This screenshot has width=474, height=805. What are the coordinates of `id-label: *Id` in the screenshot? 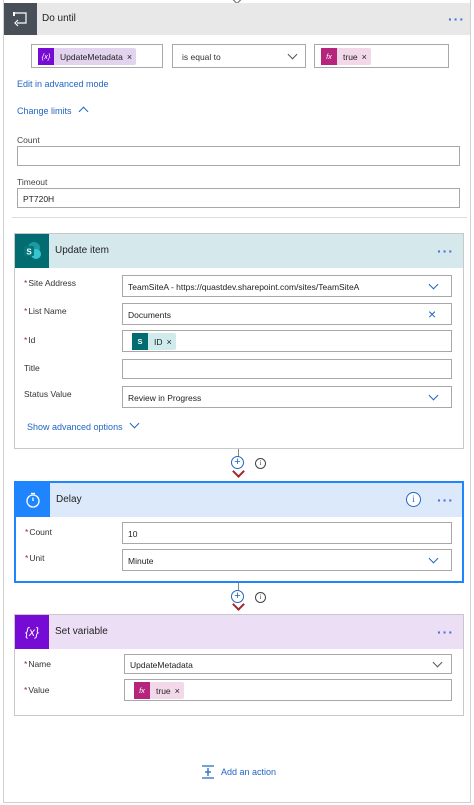 It's located at (29, 340).